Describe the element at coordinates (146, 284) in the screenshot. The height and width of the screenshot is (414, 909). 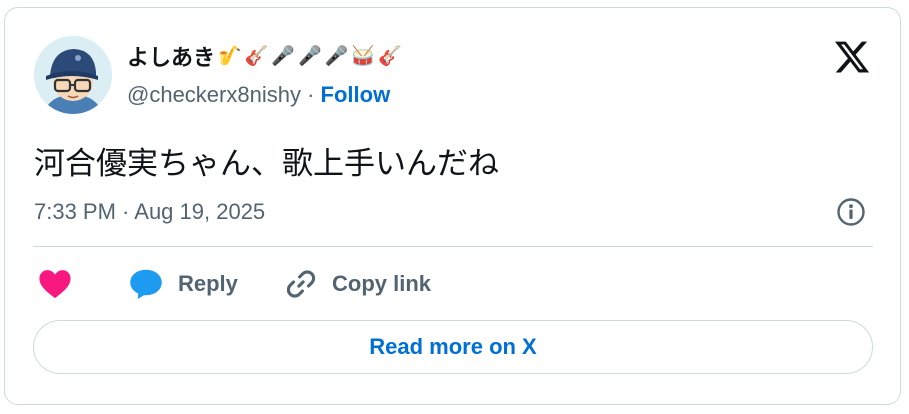
I see `reply-bubble-icon` at that location.